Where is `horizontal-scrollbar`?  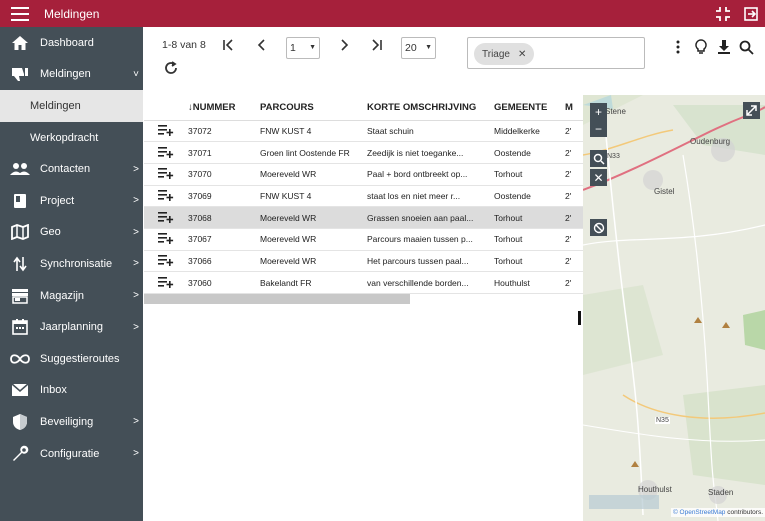 horizontal-scrollbar is located at coordinates (277, 299).